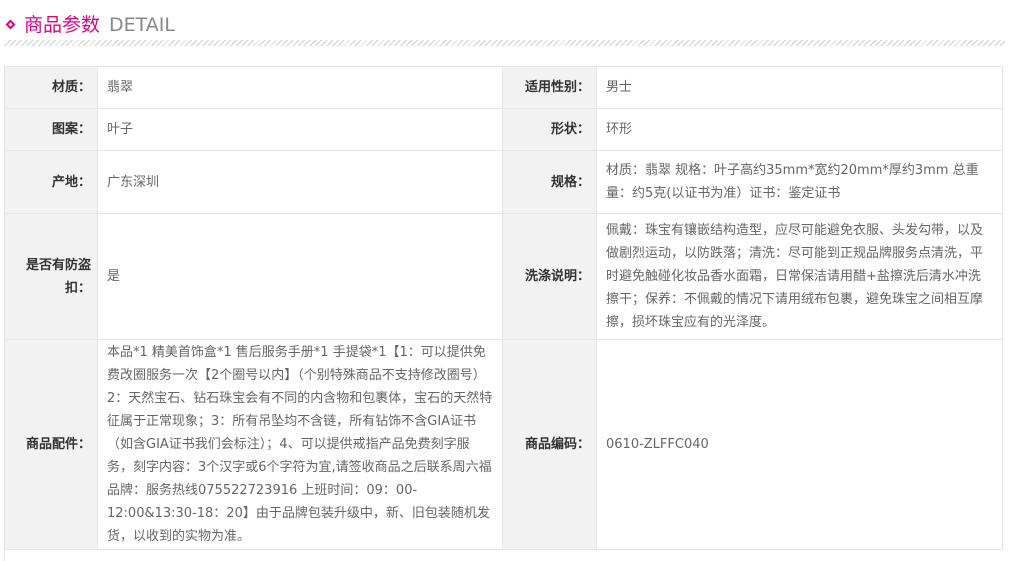 This screenshot has height=561, width=1027. I want to click on material-label: 材质：, so click(51, 88).